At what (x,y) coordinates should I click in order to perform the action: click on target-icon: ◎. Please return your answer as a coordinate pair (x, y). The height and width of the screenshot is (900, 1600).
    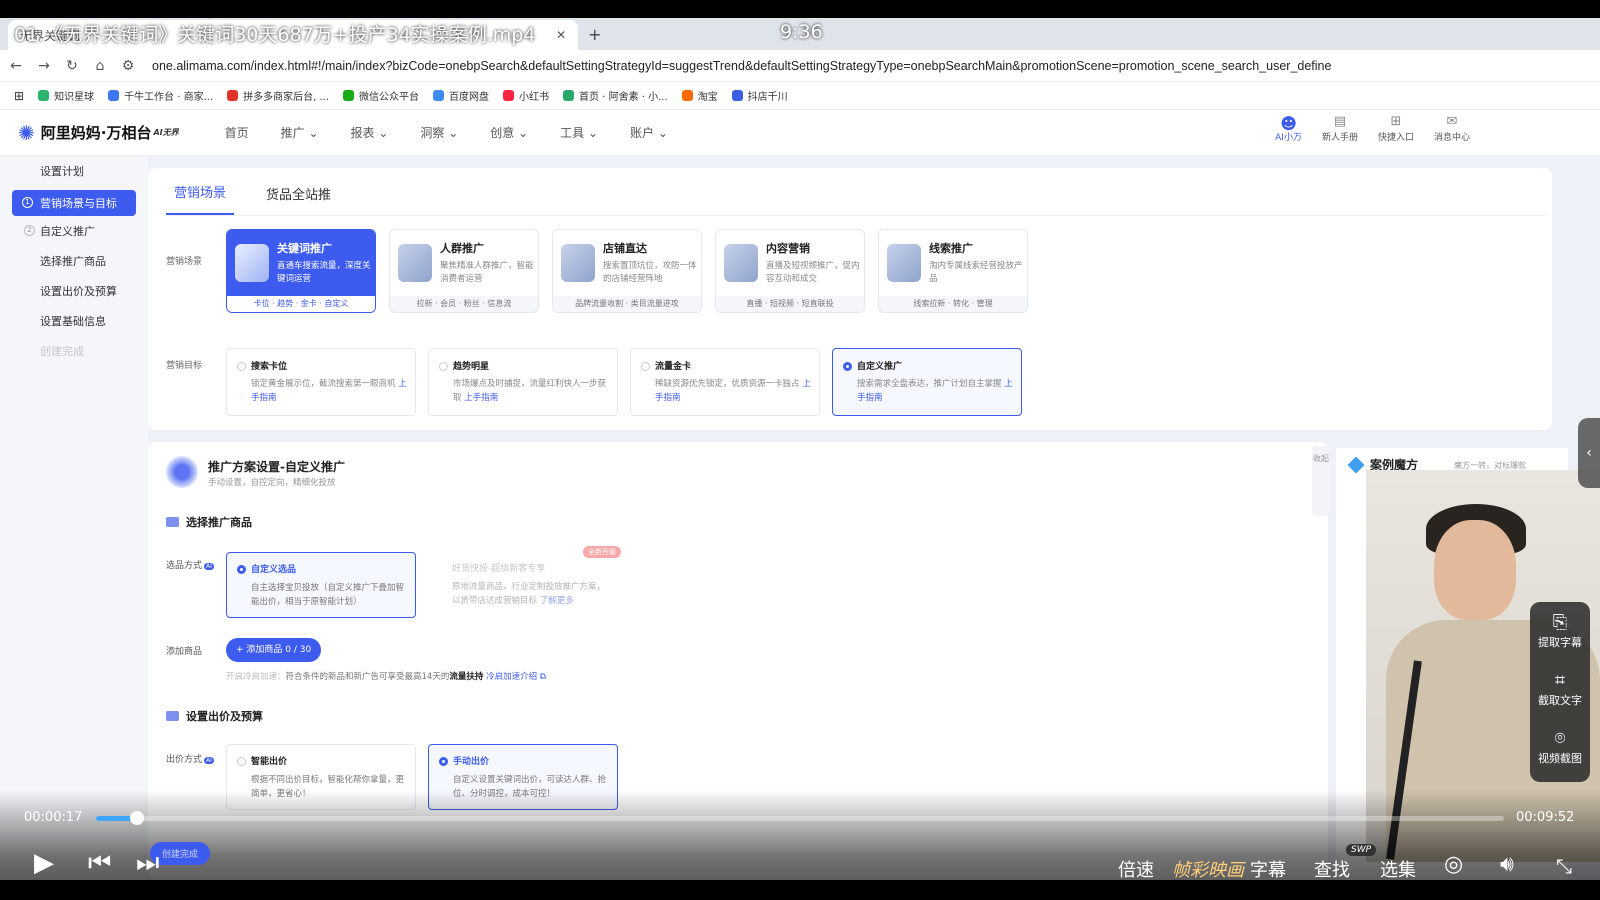
    Looking at the image, I should click on (1453, 864).